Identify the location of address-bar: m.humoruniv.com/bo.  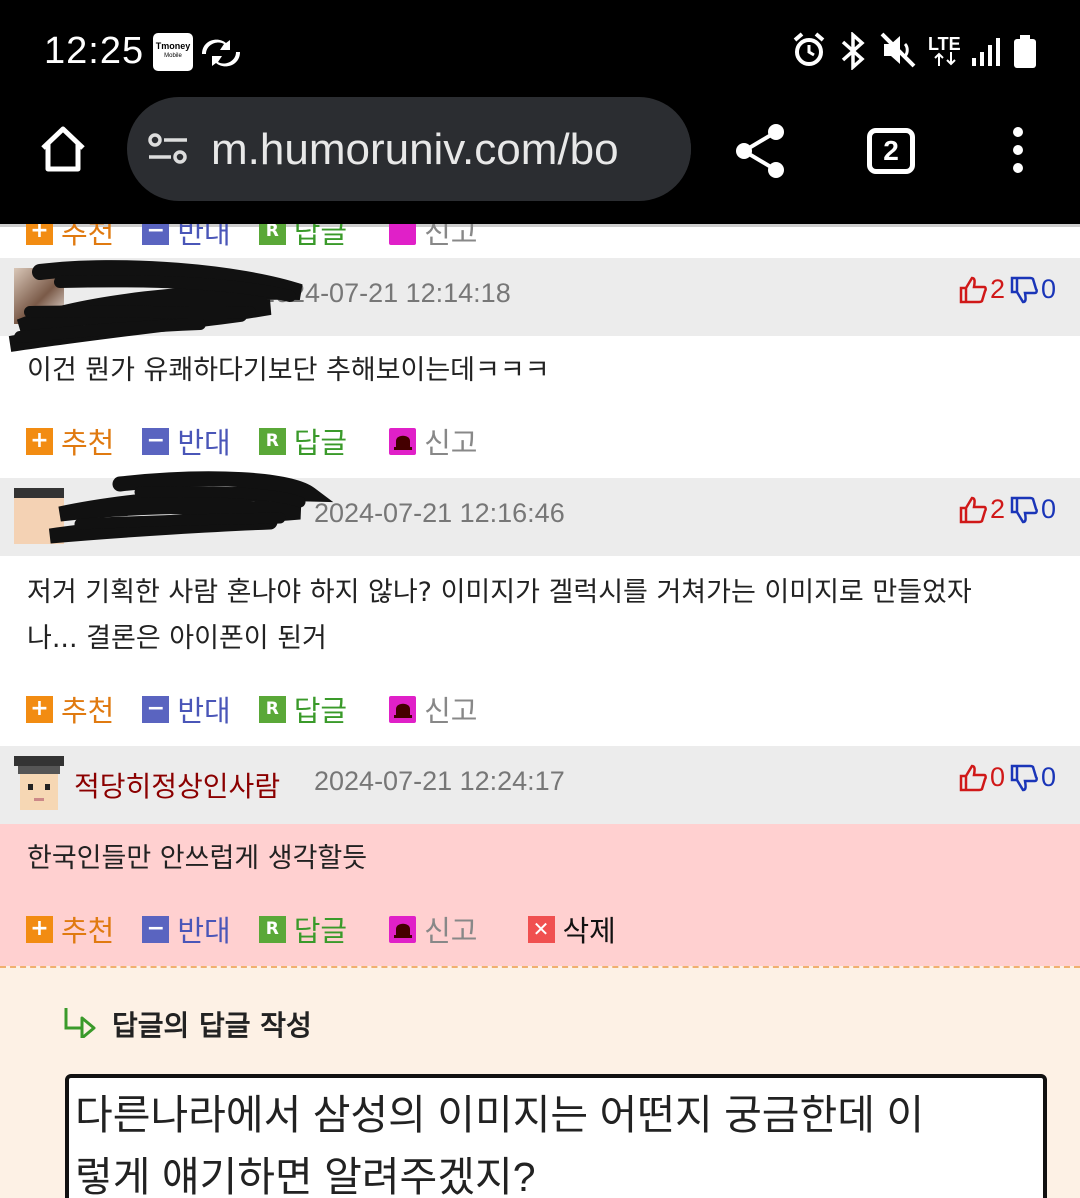
(409, 149).